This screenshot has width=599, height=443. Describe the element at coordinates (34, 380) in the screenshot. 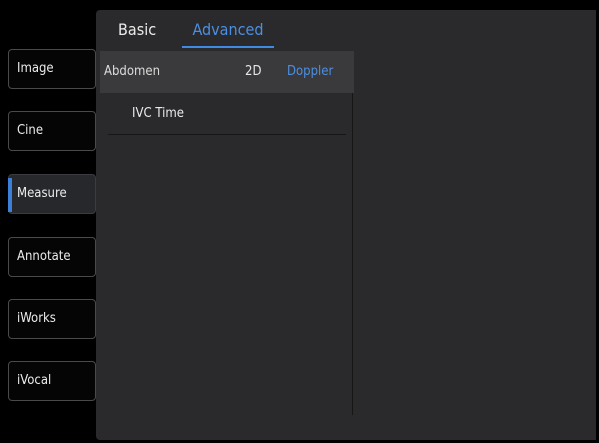

I see `nav-button-label: iVocal` at that location.